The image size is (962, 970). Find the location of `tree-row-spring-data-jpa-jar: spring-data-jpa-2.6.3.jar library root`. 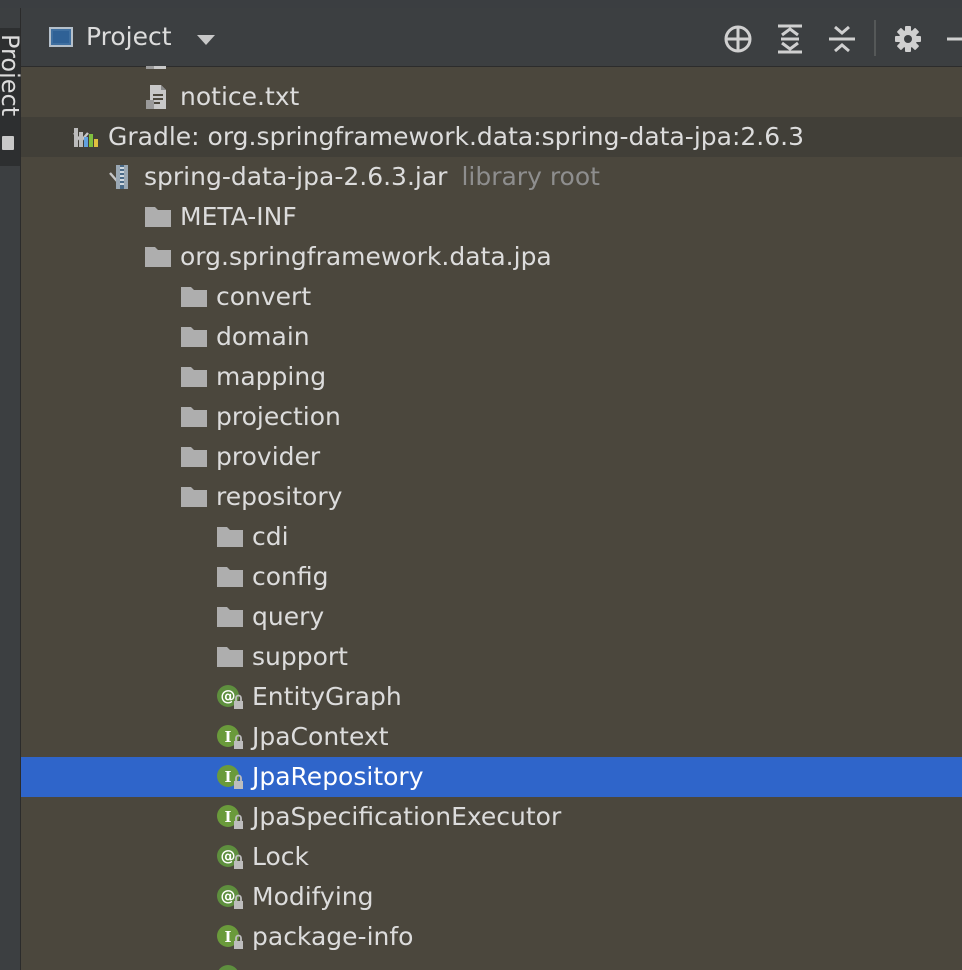

tree-row-spring-data-jpa-jar: spring-data-jpa-2.6.3.jar library root is located at coordinates (491, 177).